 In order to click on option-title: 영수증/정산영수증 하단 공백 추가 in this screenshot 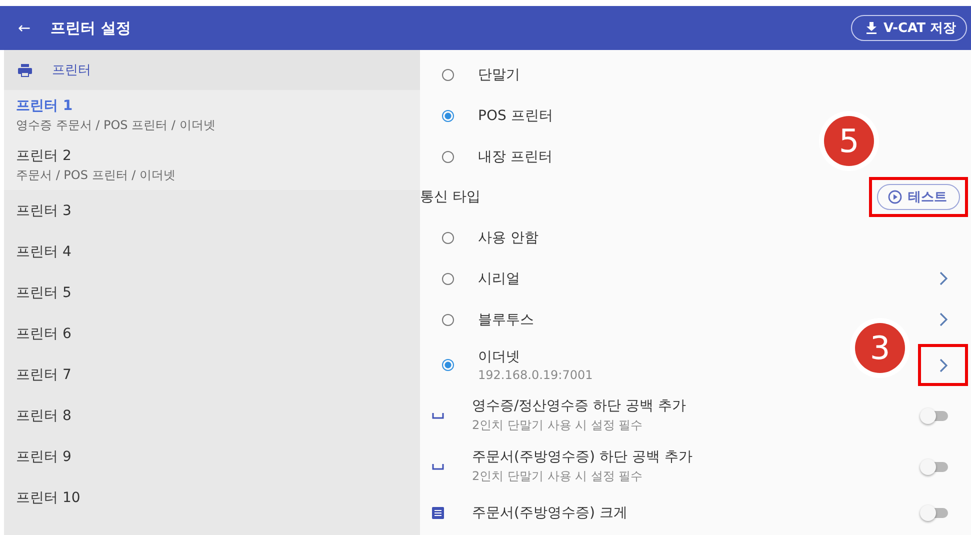, I will do `click(580, 406)`.